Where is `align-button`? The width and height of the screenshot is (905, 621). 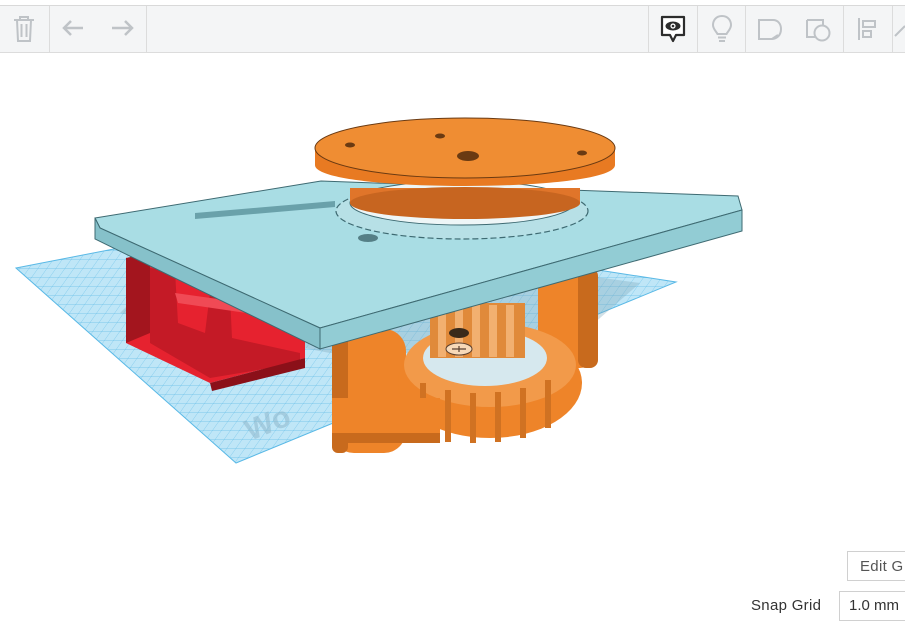 align-button is located at coordinates (868, 29).